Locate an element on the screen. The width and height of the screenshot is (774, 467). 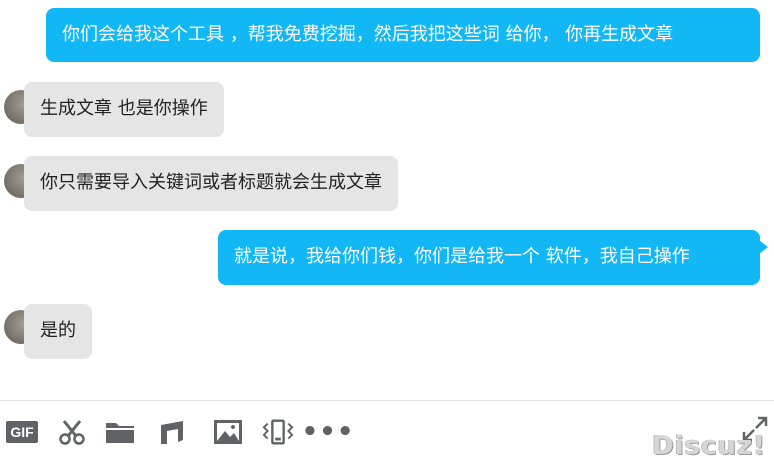
message-incoming: 你只需要导入关键词或者标题就会生成文章 is located at coordinates (211, 183).